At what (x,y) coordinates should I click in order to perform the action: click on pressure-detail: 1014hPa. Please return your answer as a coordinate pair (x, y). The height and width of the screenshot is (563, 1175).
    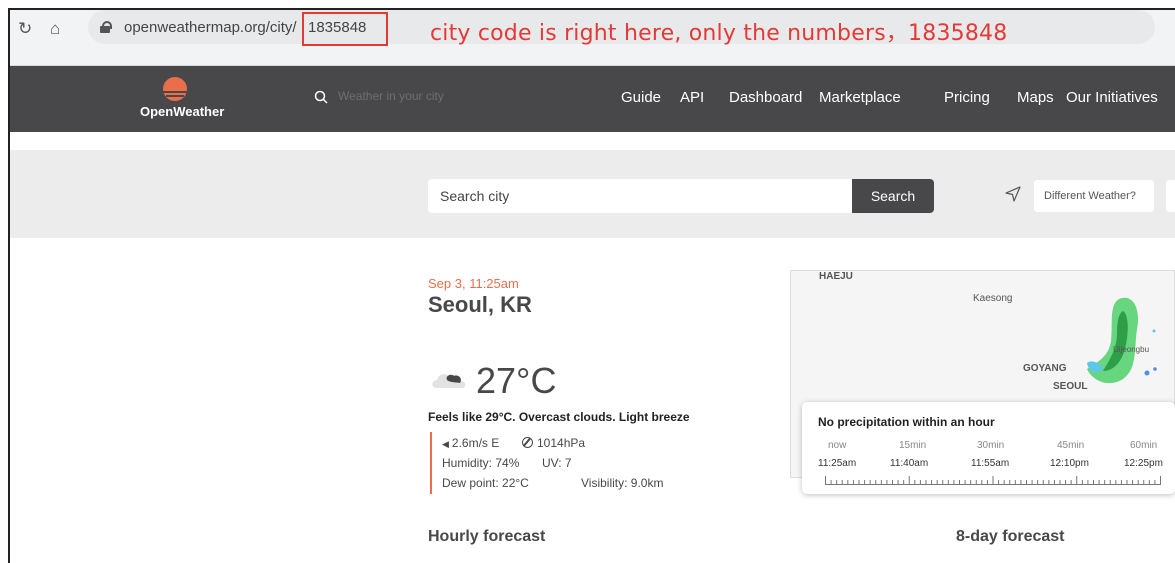
    Looking at the image, I should click on (553, 443).